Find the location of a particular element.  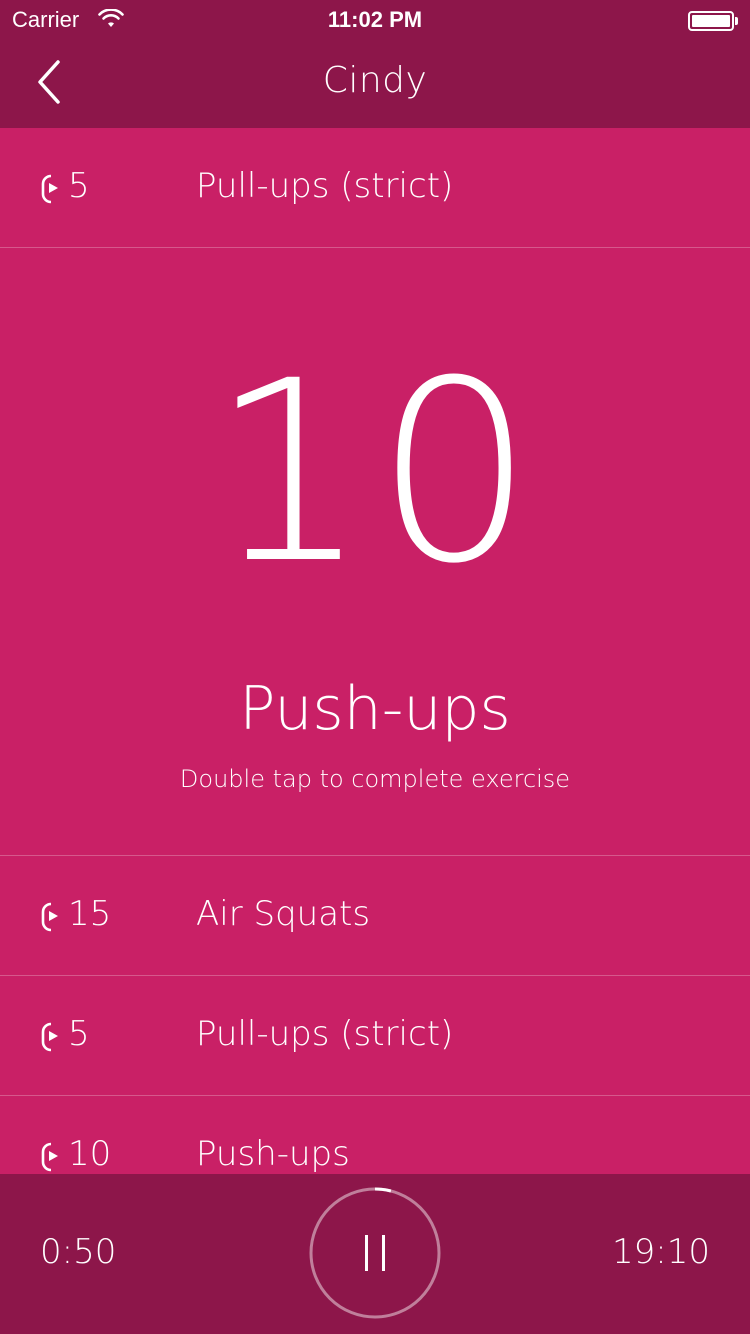

pause-button is located at coordinates (375, 1253).